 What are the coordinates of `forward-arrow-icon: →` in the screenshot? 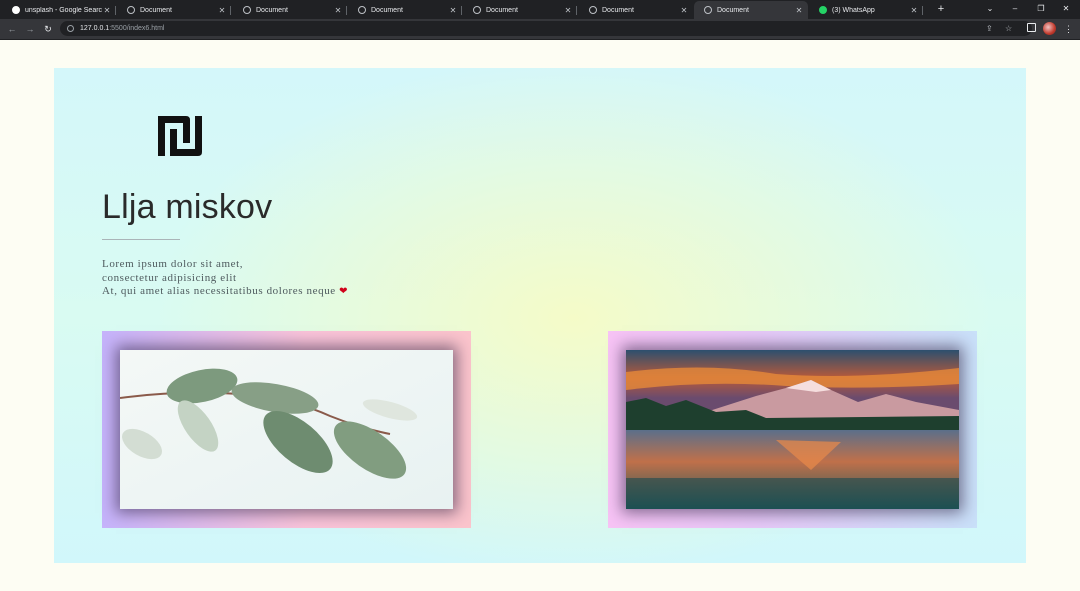 It's located at (30, 29).